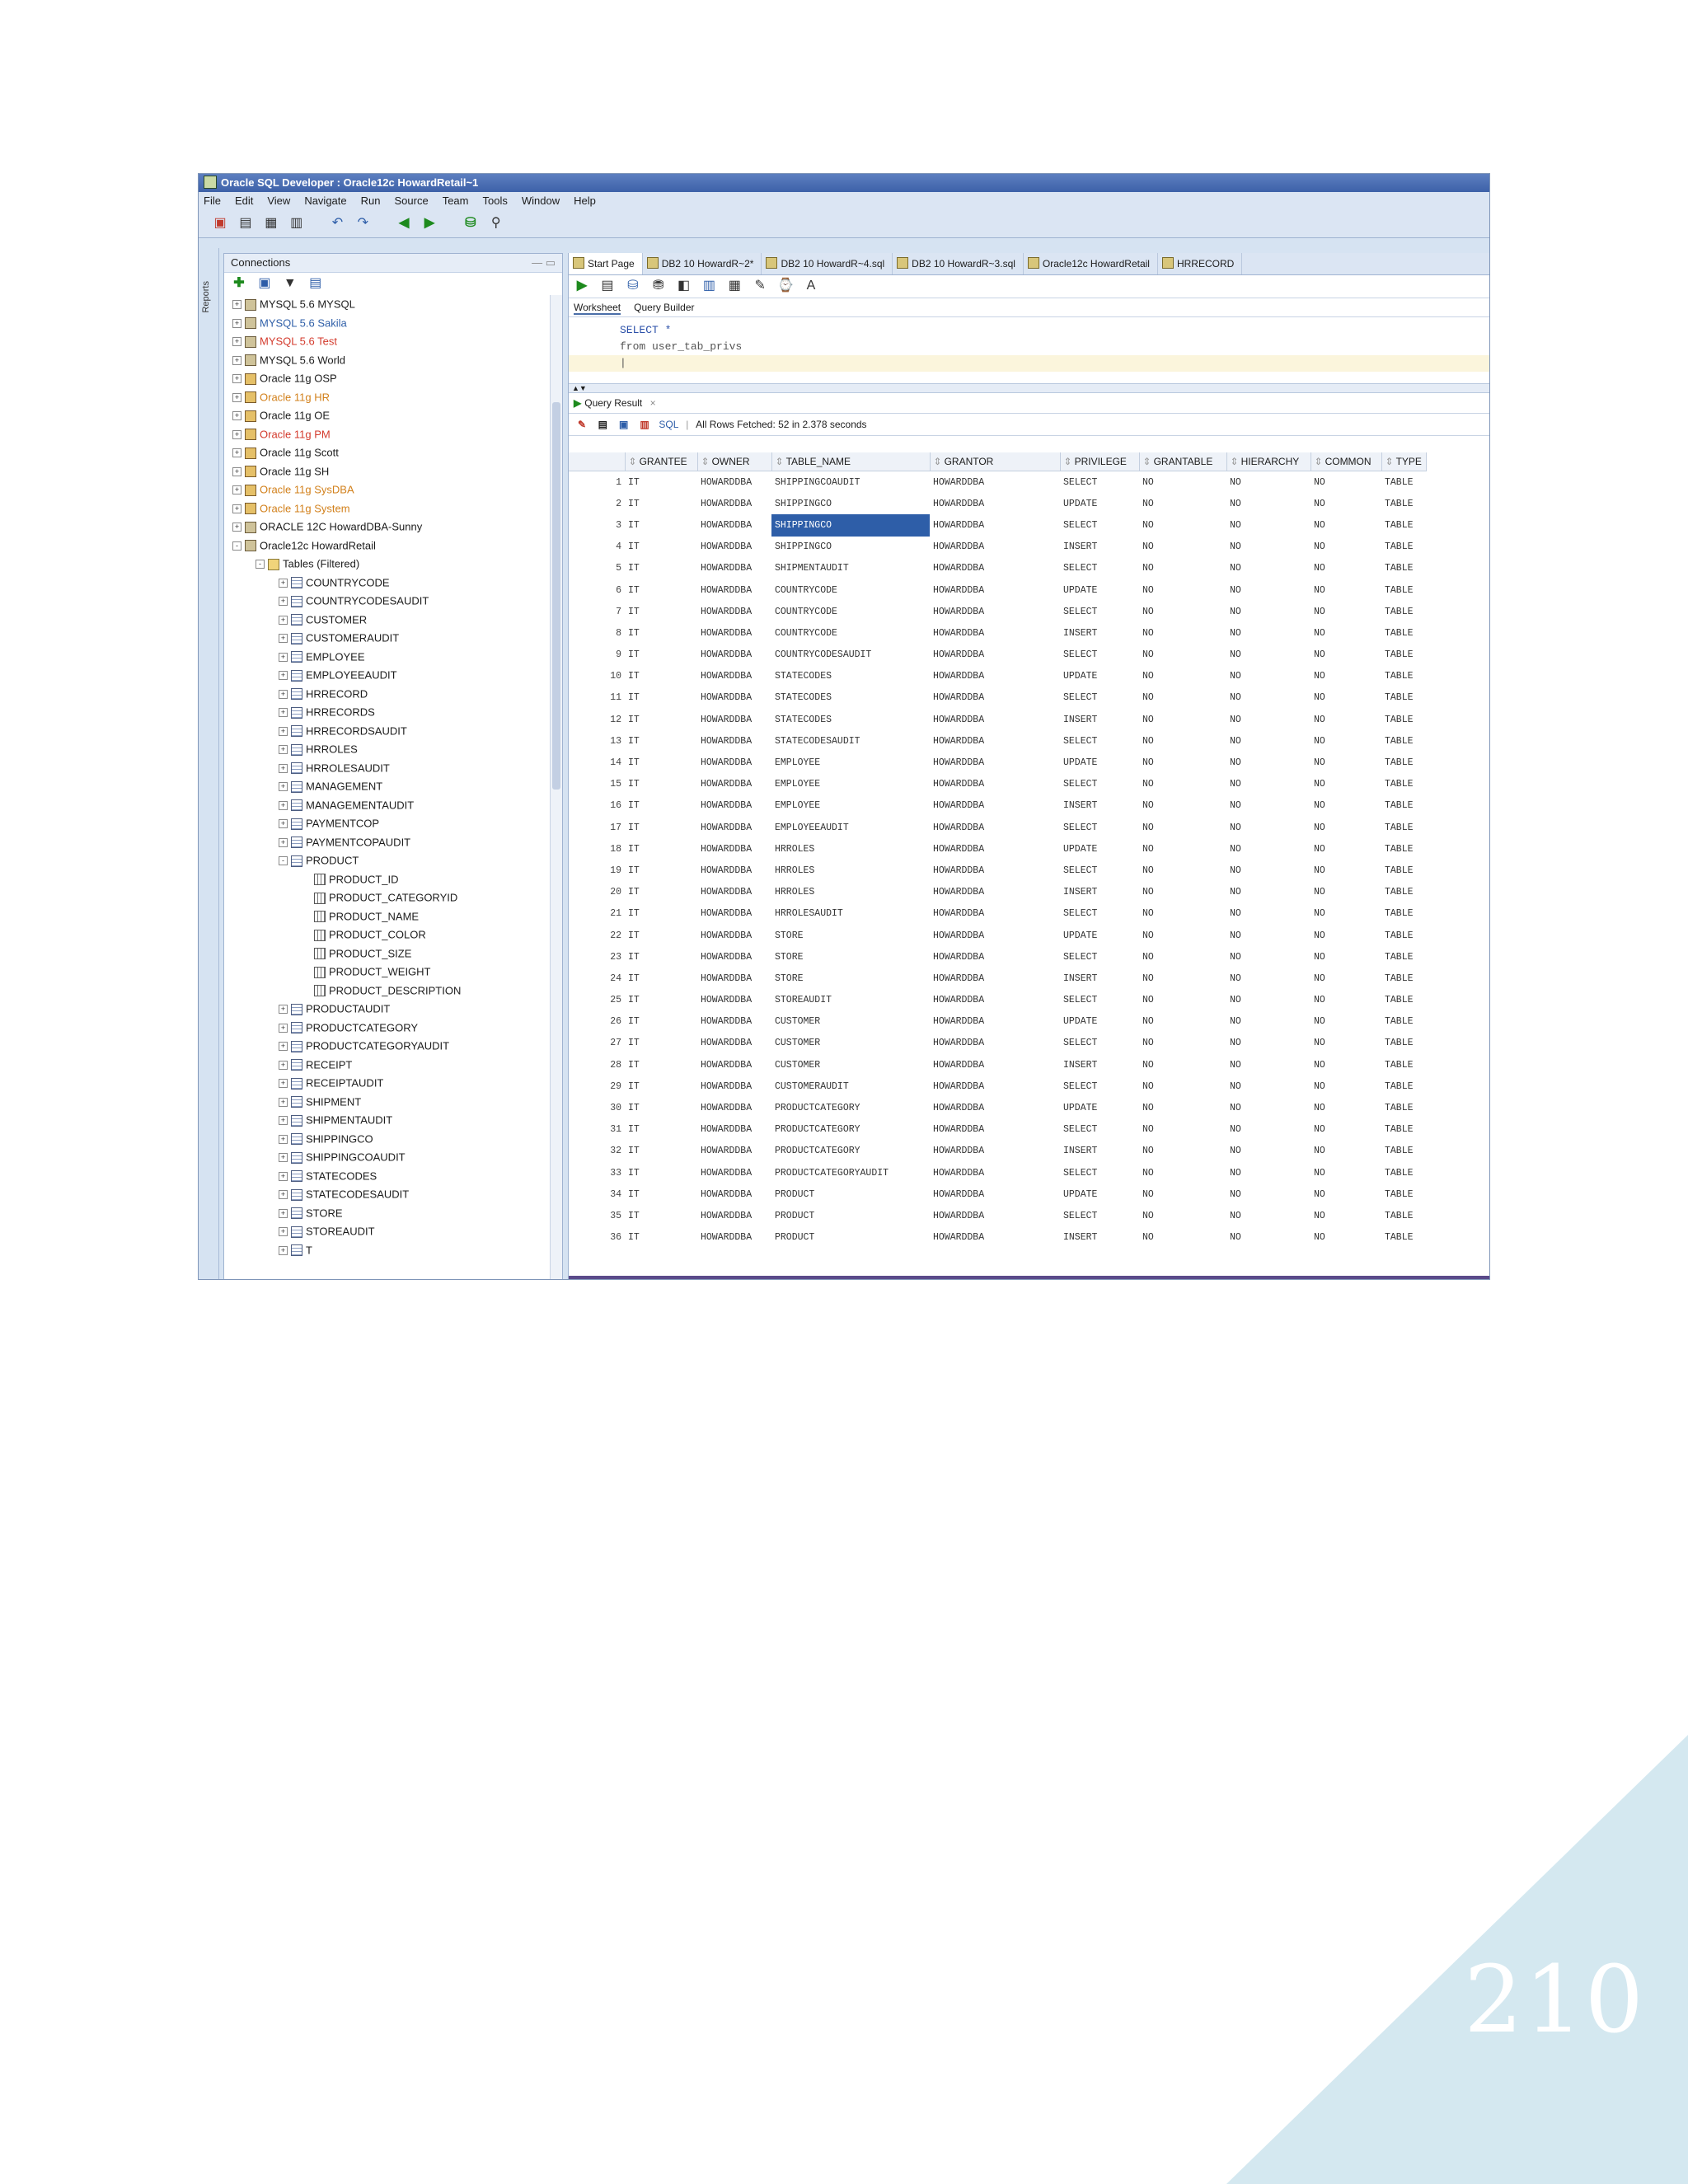  I want to click on row-number: 27, so click(597, 1043).